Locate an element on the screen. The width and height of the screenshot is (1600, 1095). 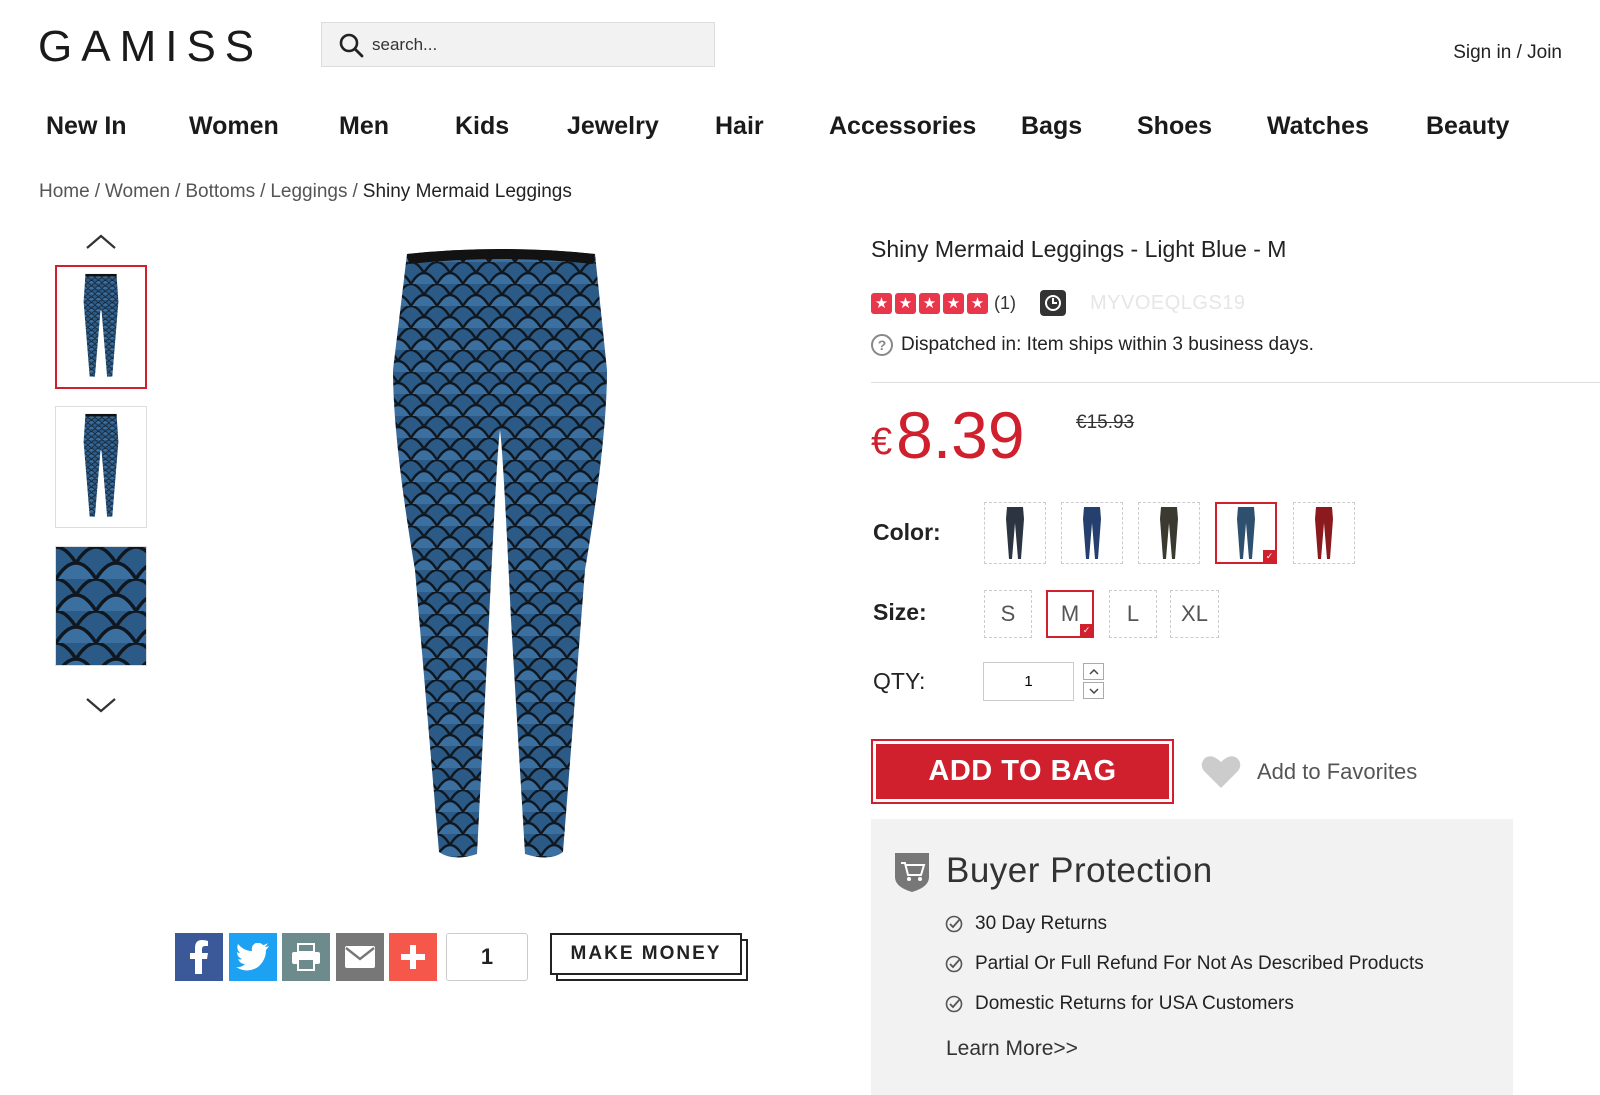
nav-women: Women is located at coordinates (234, 126).